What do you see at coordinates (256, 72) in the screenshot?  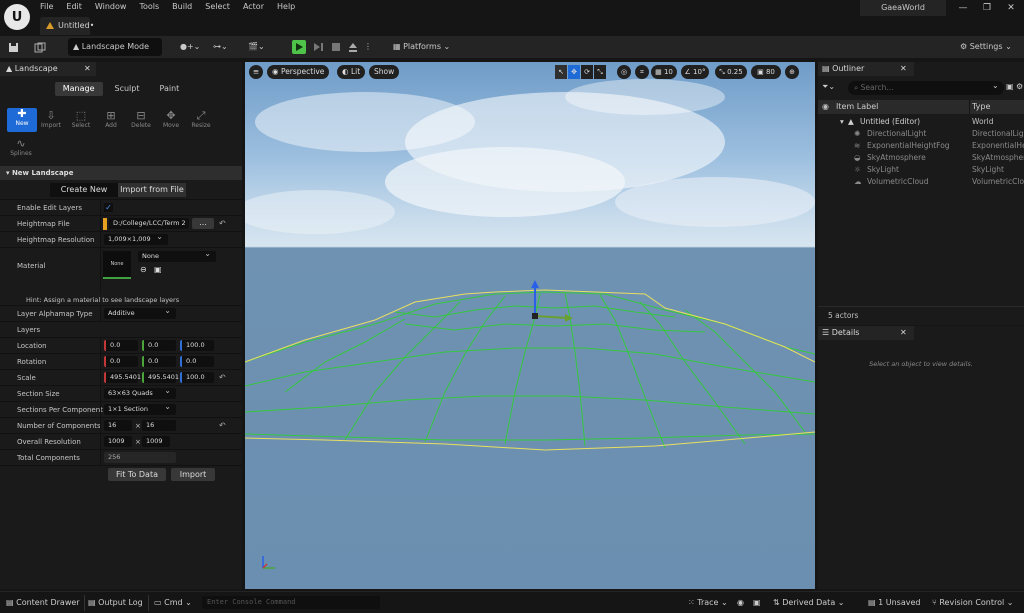 I see `viewport-menu-icon: ≡` at bounding box center [256, 72].